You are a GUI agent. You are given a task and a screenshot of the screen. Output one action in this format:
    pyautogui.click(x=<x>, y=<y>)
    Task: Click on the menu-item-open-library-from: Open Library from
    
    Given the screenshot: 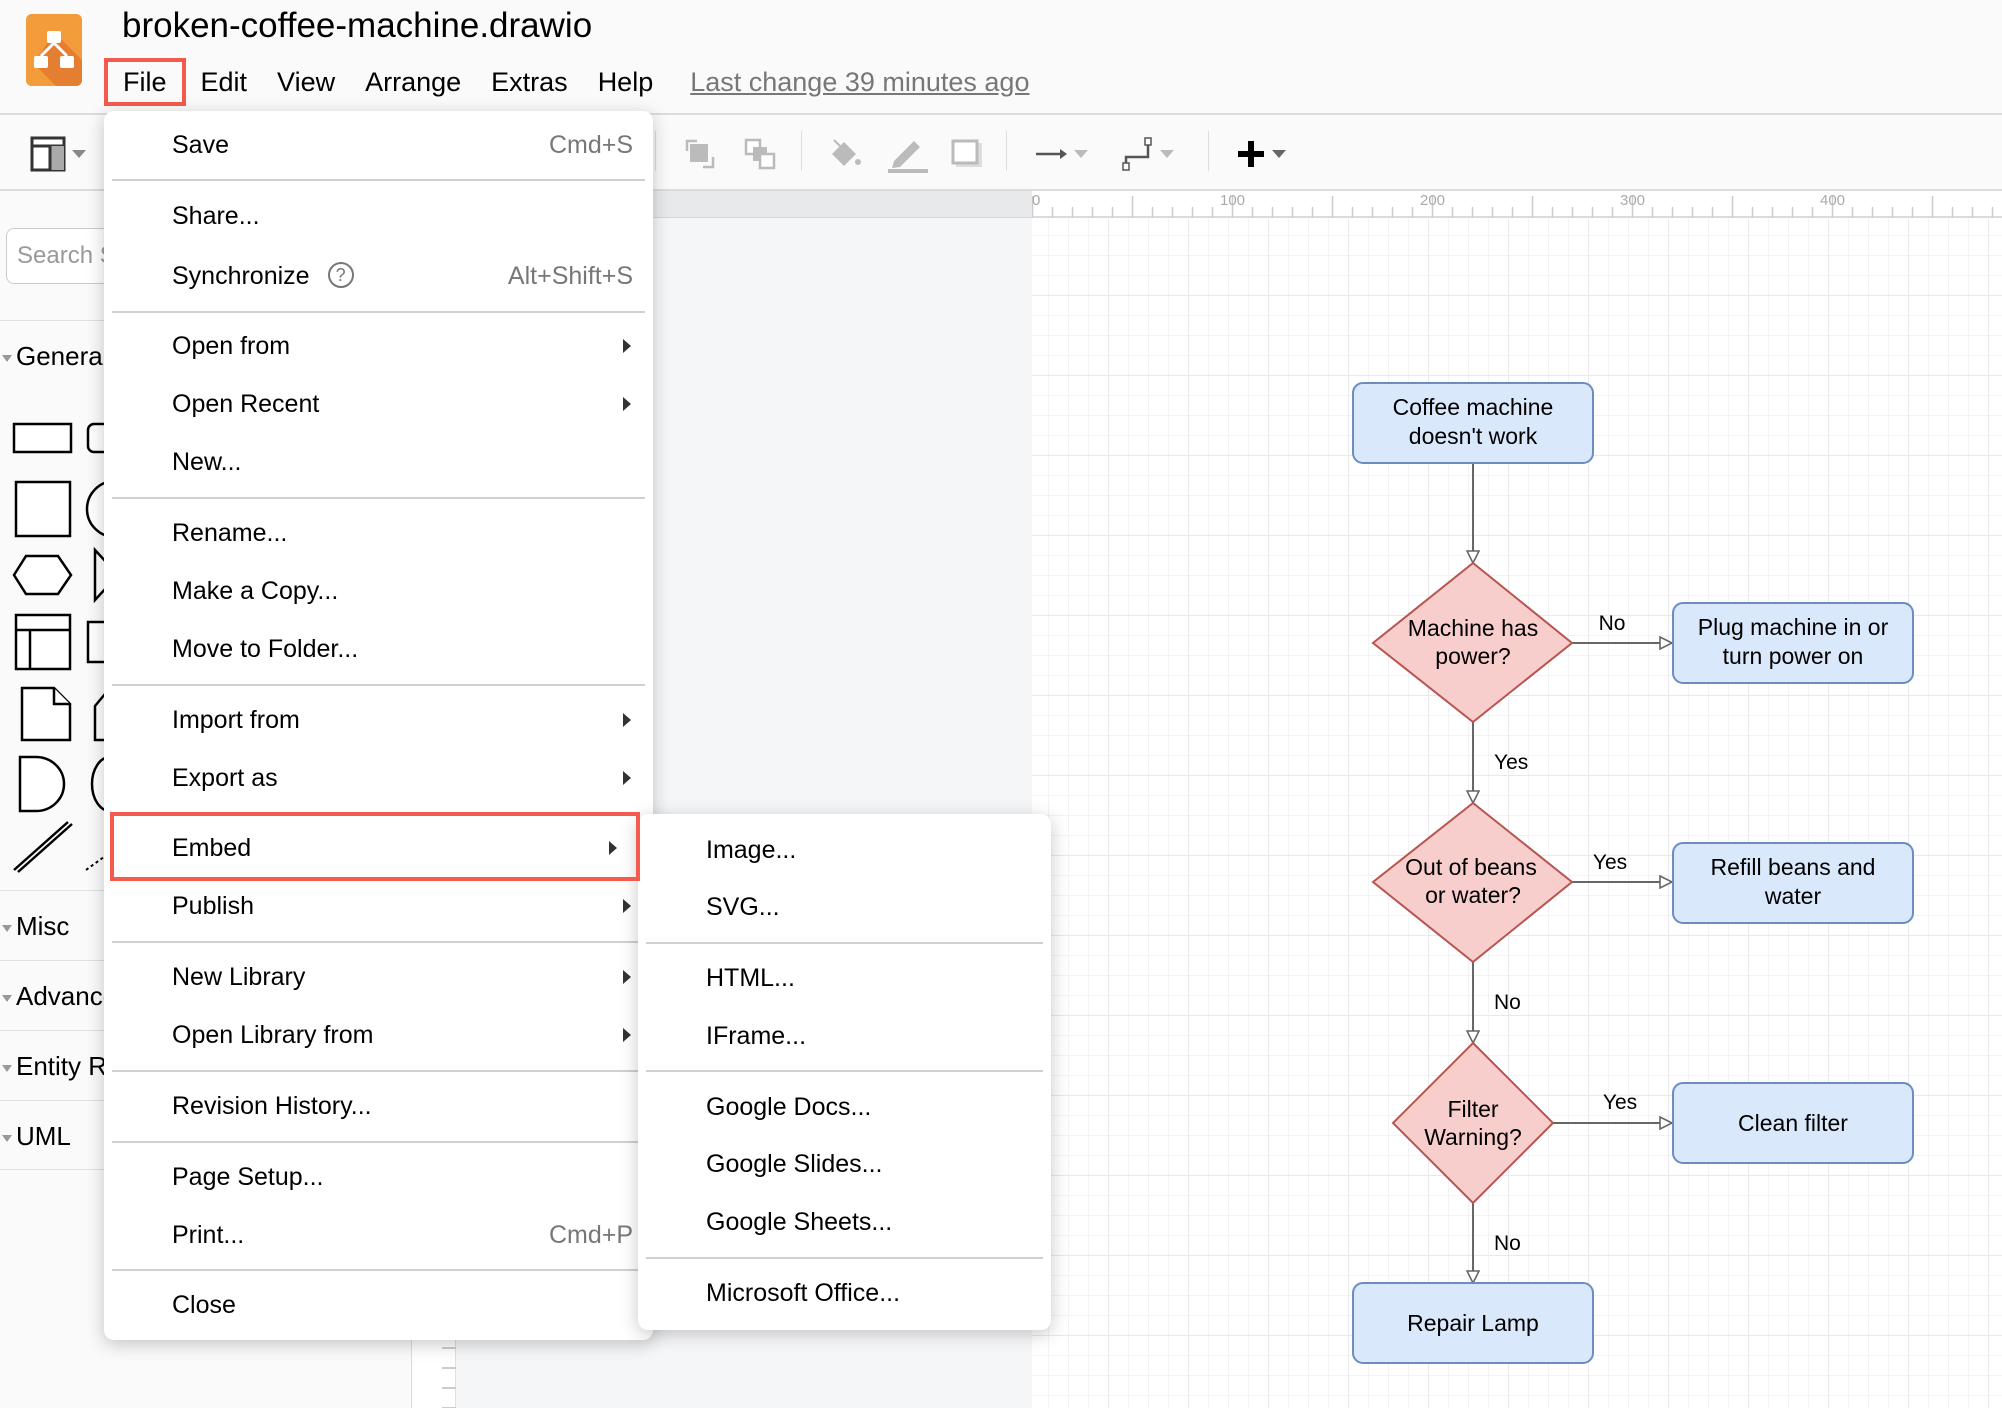 What is the action you would take?
    pyautogui.click(x=378, y=1035)
    